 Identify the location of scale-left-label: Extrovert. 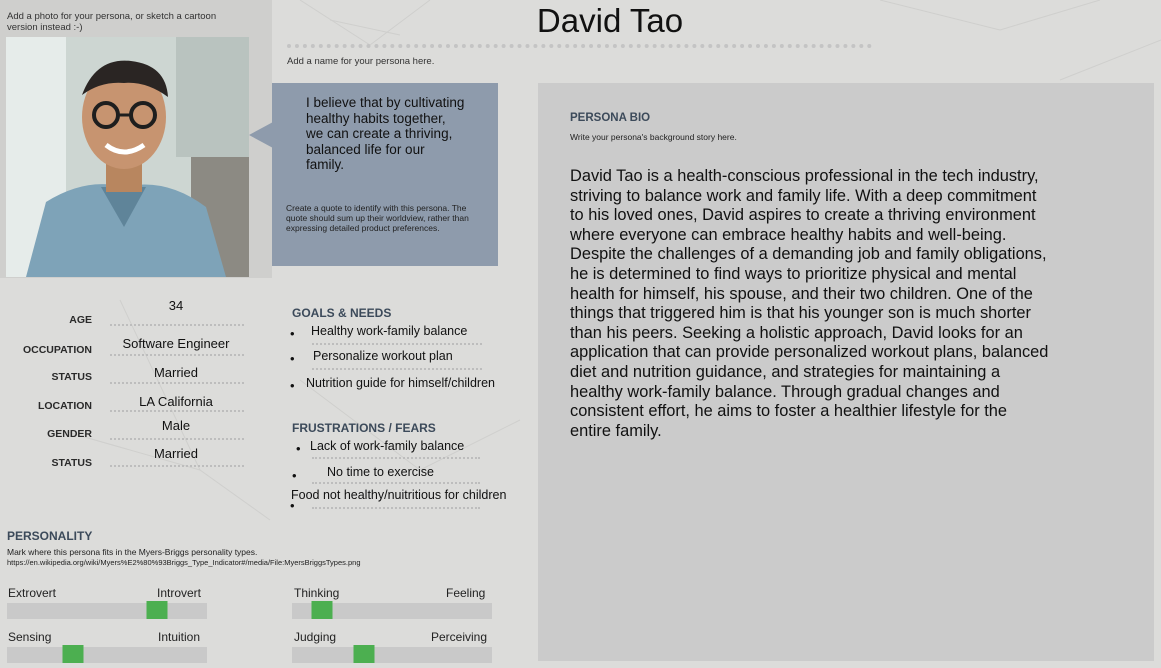
(32, 593).